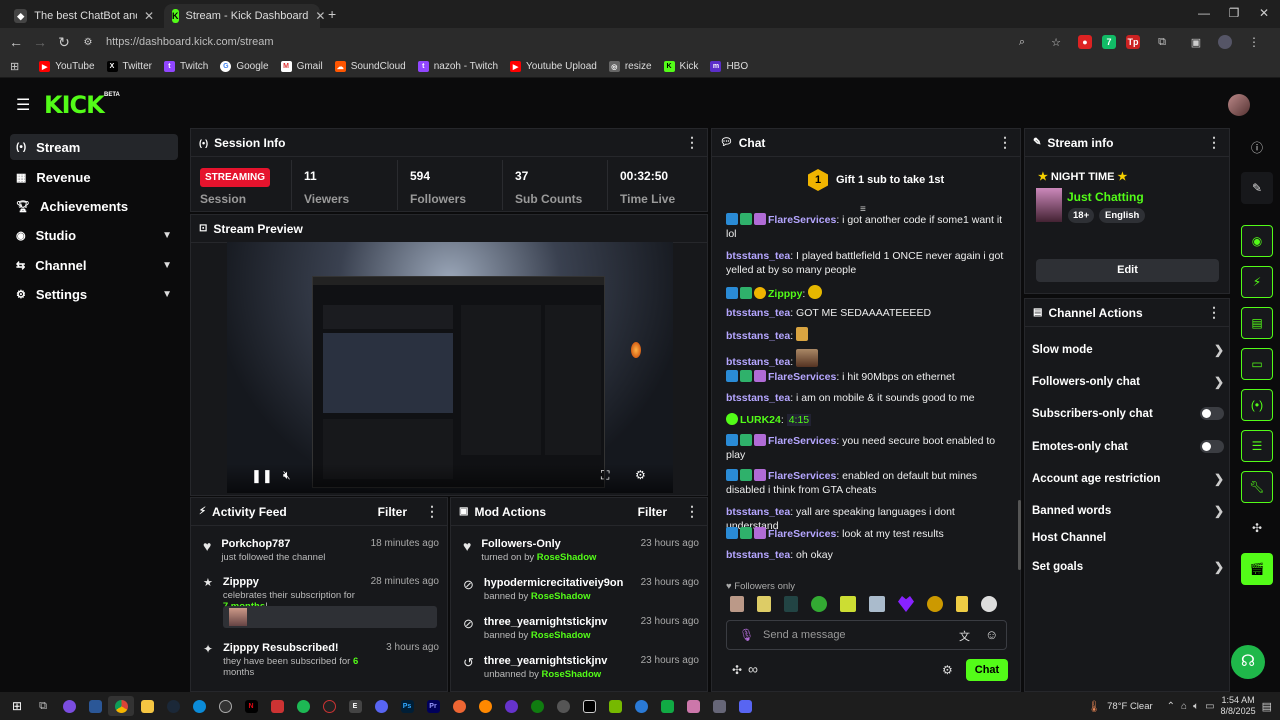 The image size is (1280, 720). What do you see at coordinates (1204, 13) in the screenshot?
I see `minimize-icon: —` at bounding box center [1204, 13].